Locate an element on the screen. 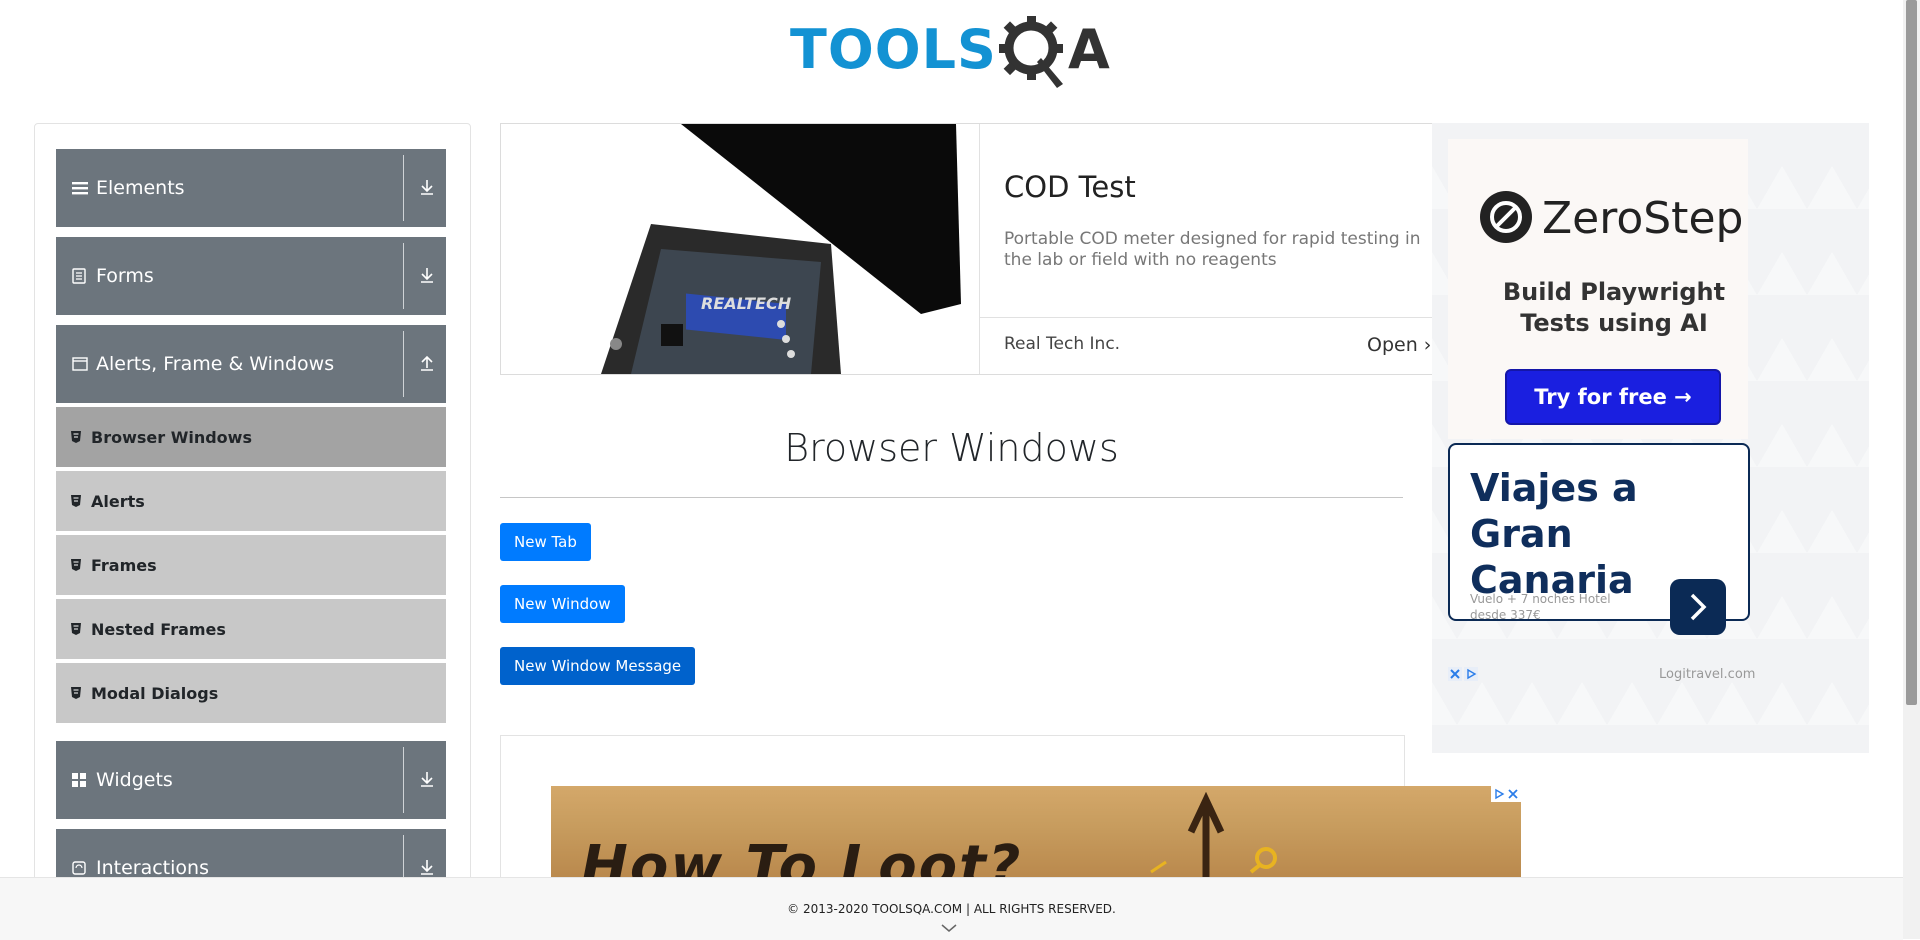 The height and width of the screenshot is (940, 1920). sidebar-group-widgets: Widgets is located at coordinates (251, 780).